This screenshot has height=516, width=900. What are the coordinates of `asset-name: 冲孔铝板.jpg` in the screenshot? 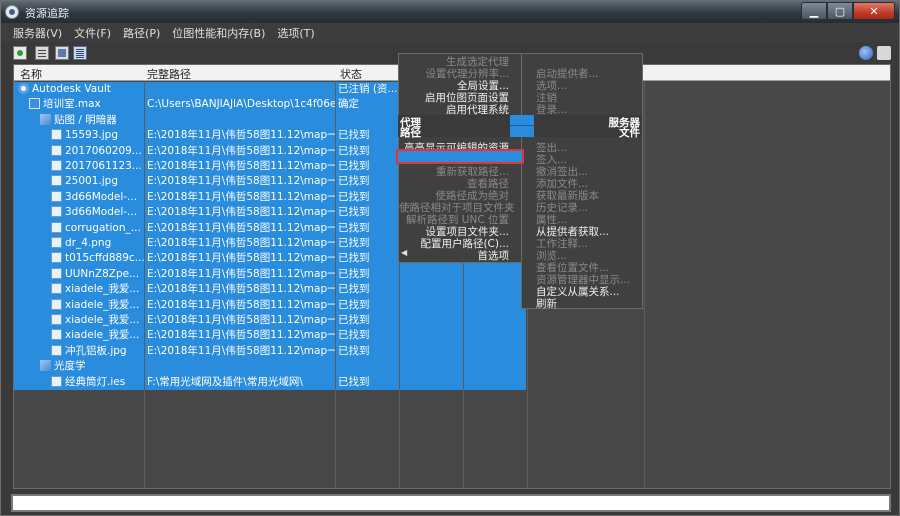 It's located at (96, 350).